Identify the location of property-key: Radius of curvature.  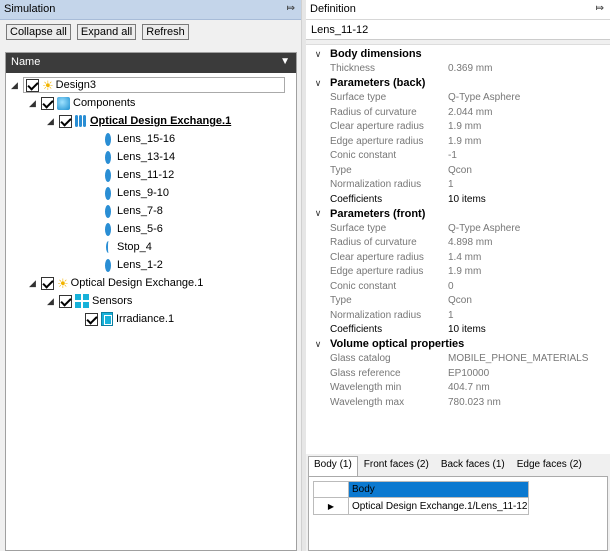
(373, 243).